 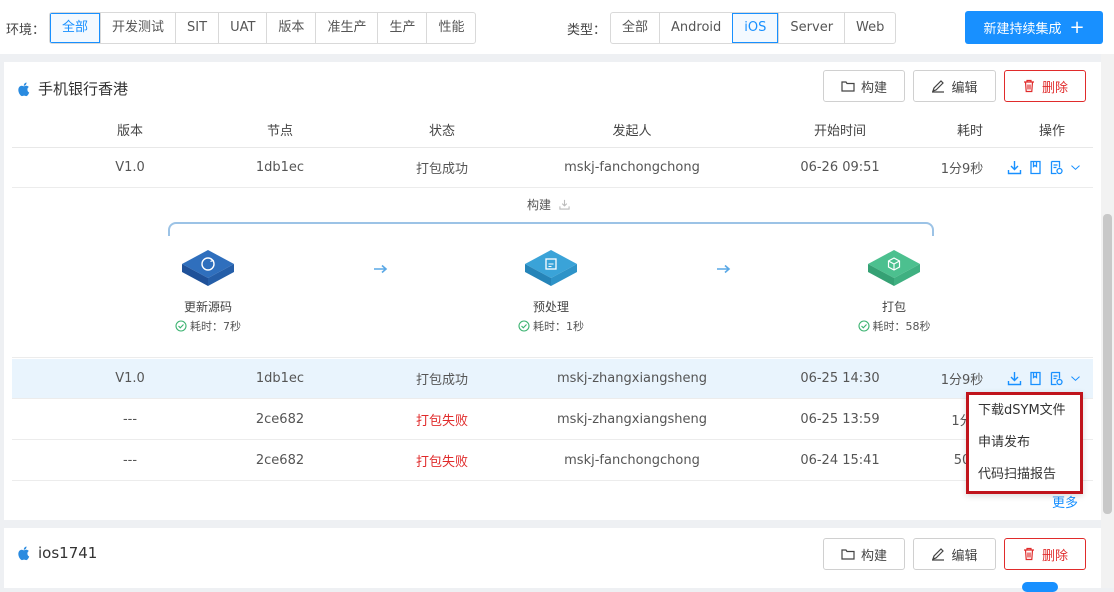 What do you see at coordinates (811, 28) in the screenshot?
I see `type-option: Server` at bounding box center [811, 28].